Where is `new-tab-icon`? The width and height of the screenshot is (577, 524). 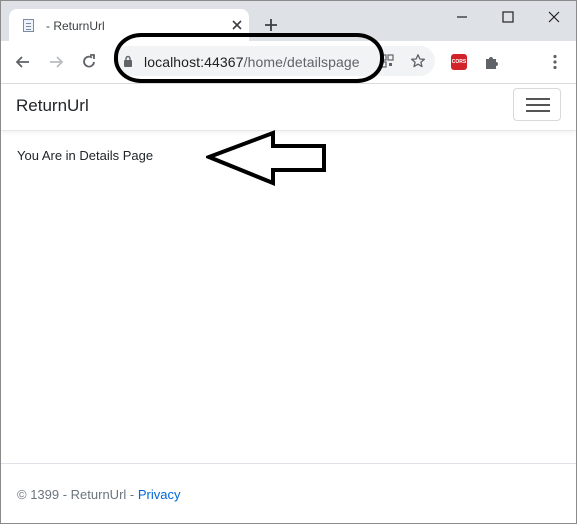
new-tab-icon is located at coordinates (271, 25).